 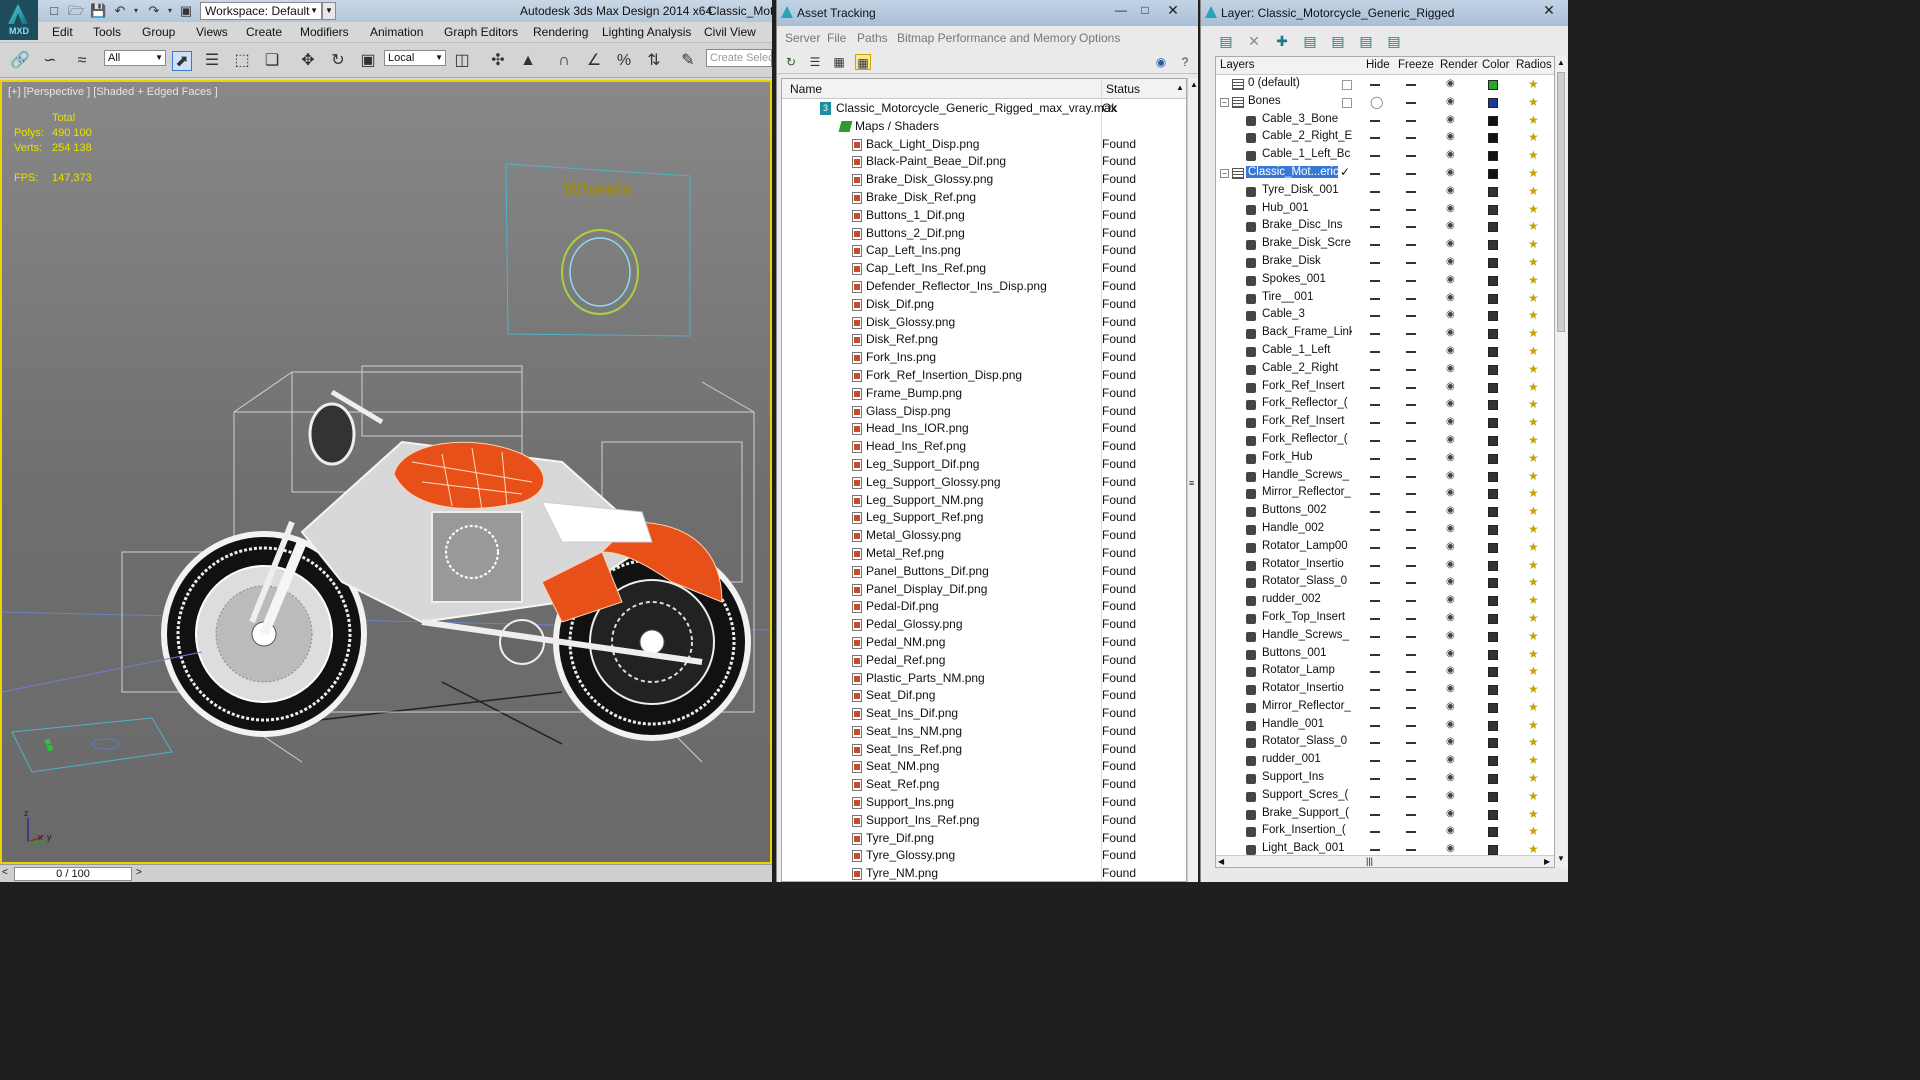 What do you see at coordinates (1561, 62) in the screenshot?
I see `scroll-up-icon: ▲` at bounding box center [1561, 62].